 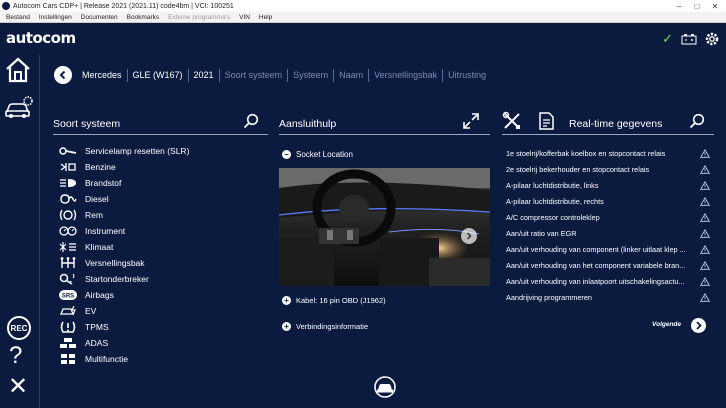 I want to click on menu-instellingen: Instellingen, so click(x=55, y=17).